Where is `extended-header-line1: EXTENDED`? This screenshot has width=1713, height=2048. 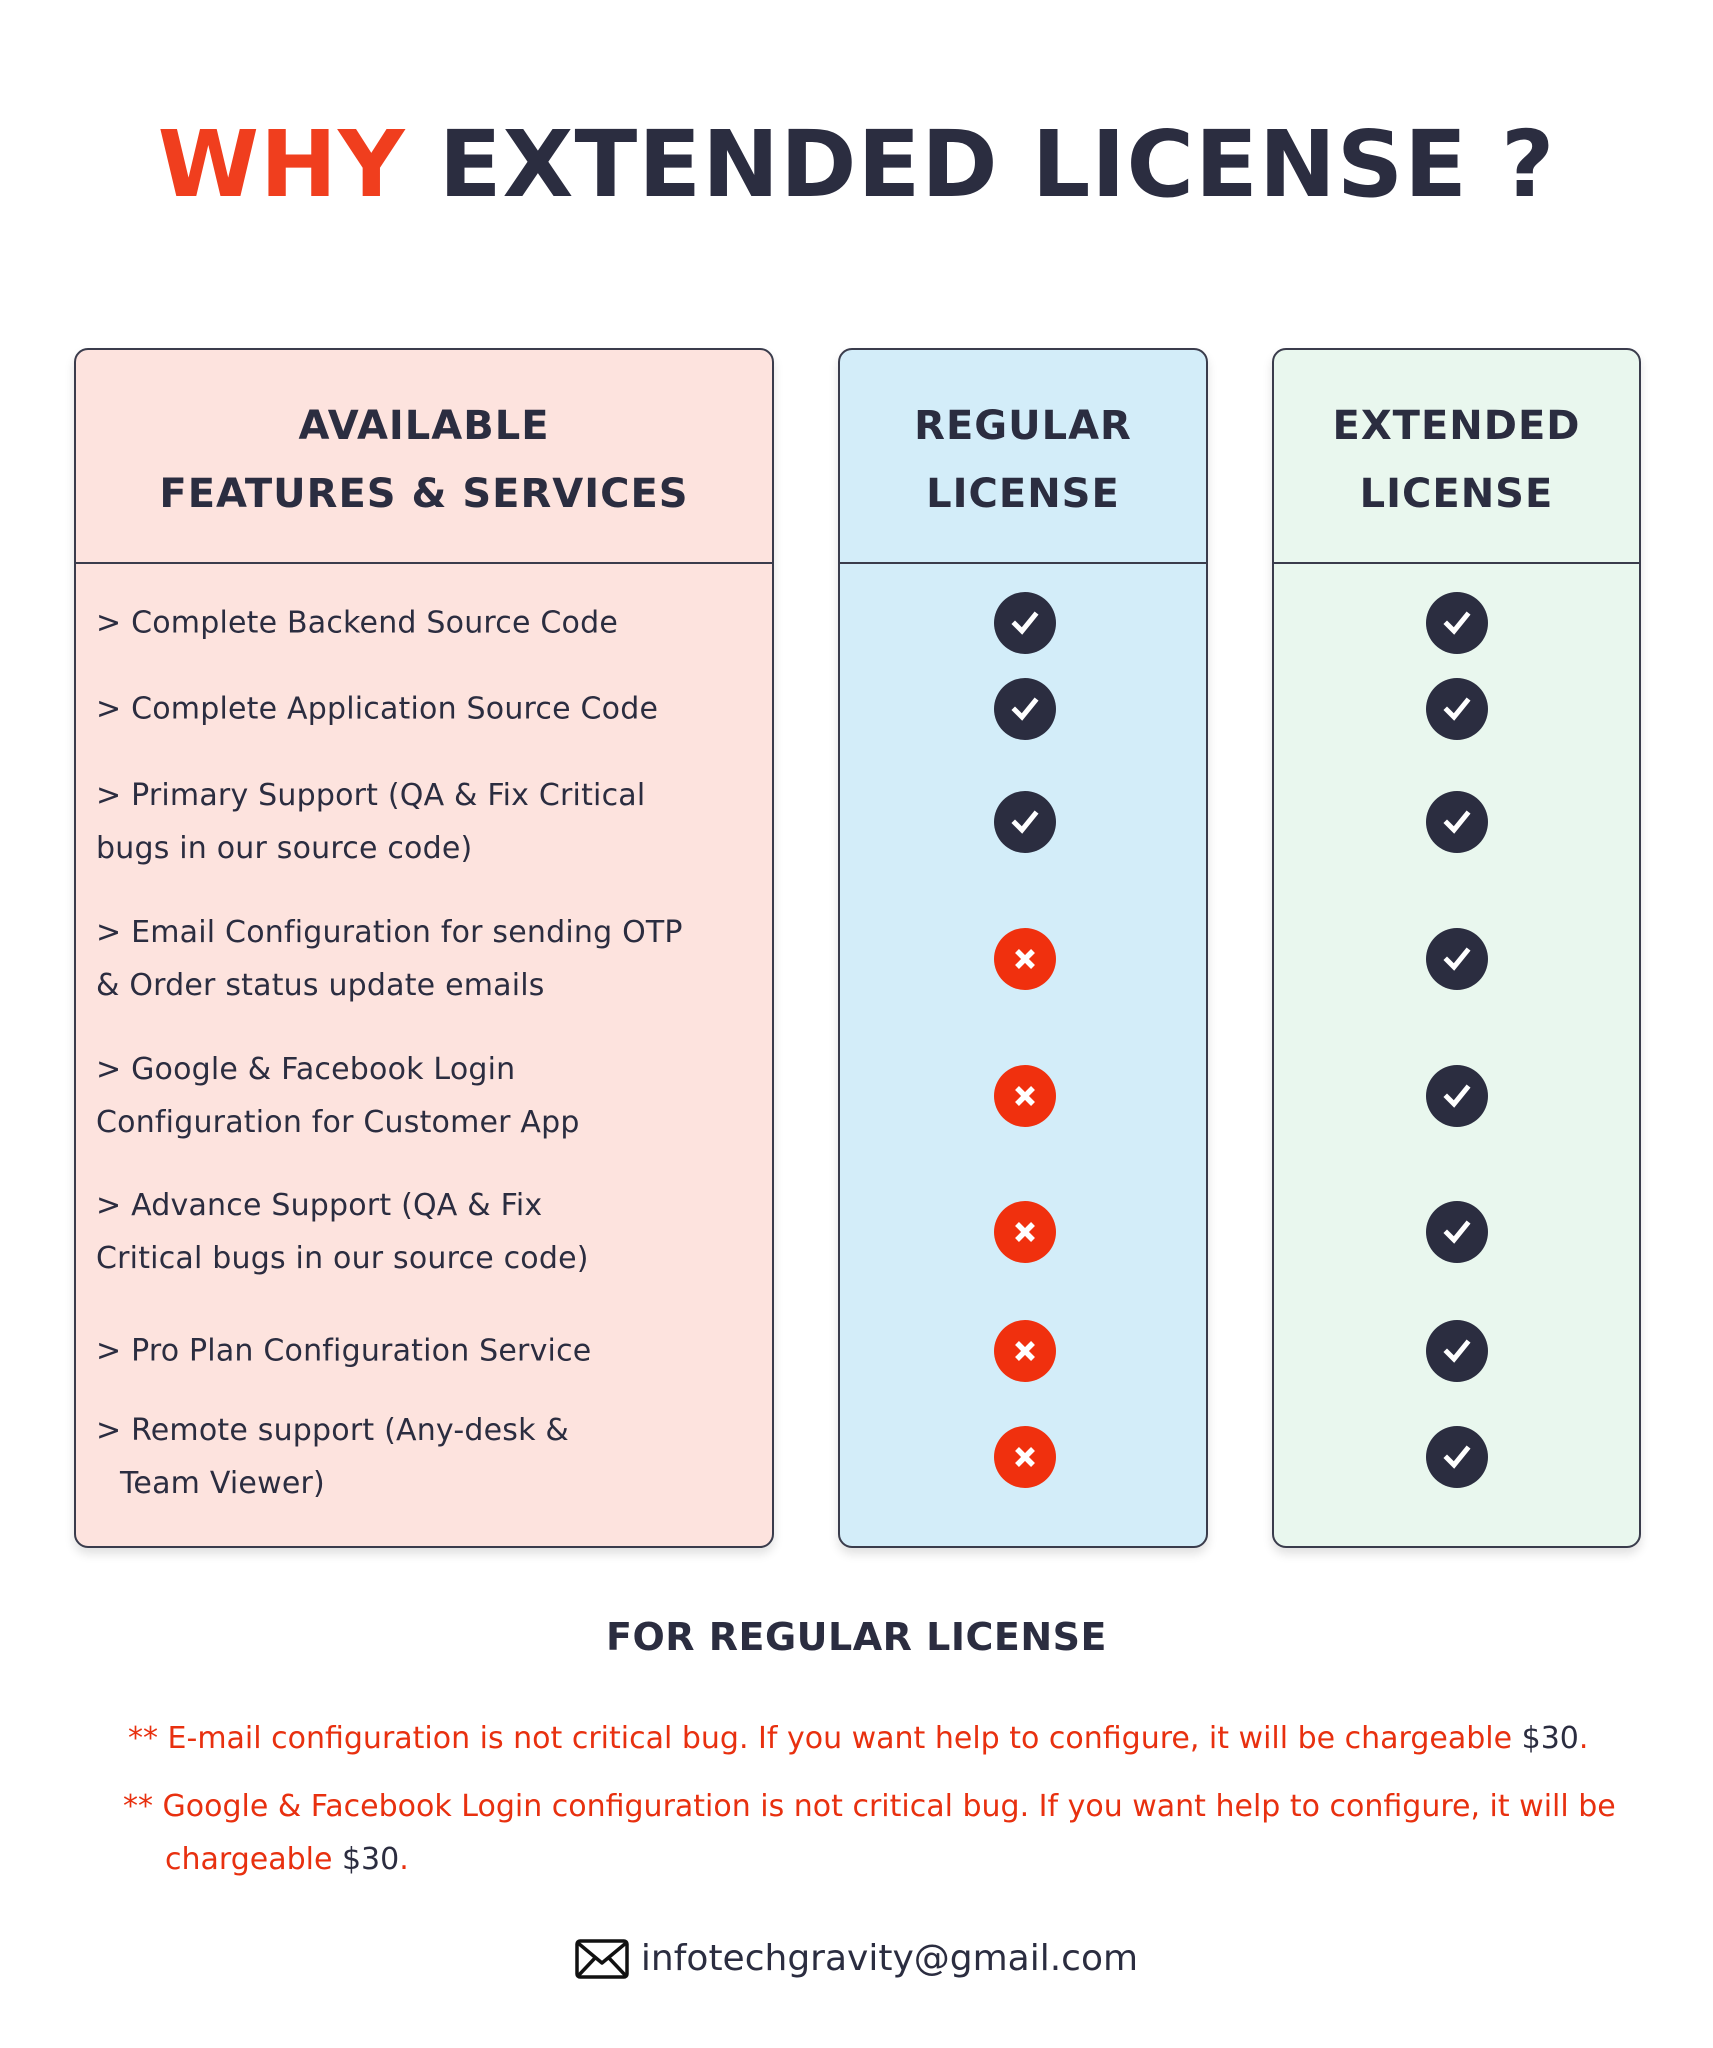 extended-header-line1: EXTENDED is located at coordinates (1456, 426).